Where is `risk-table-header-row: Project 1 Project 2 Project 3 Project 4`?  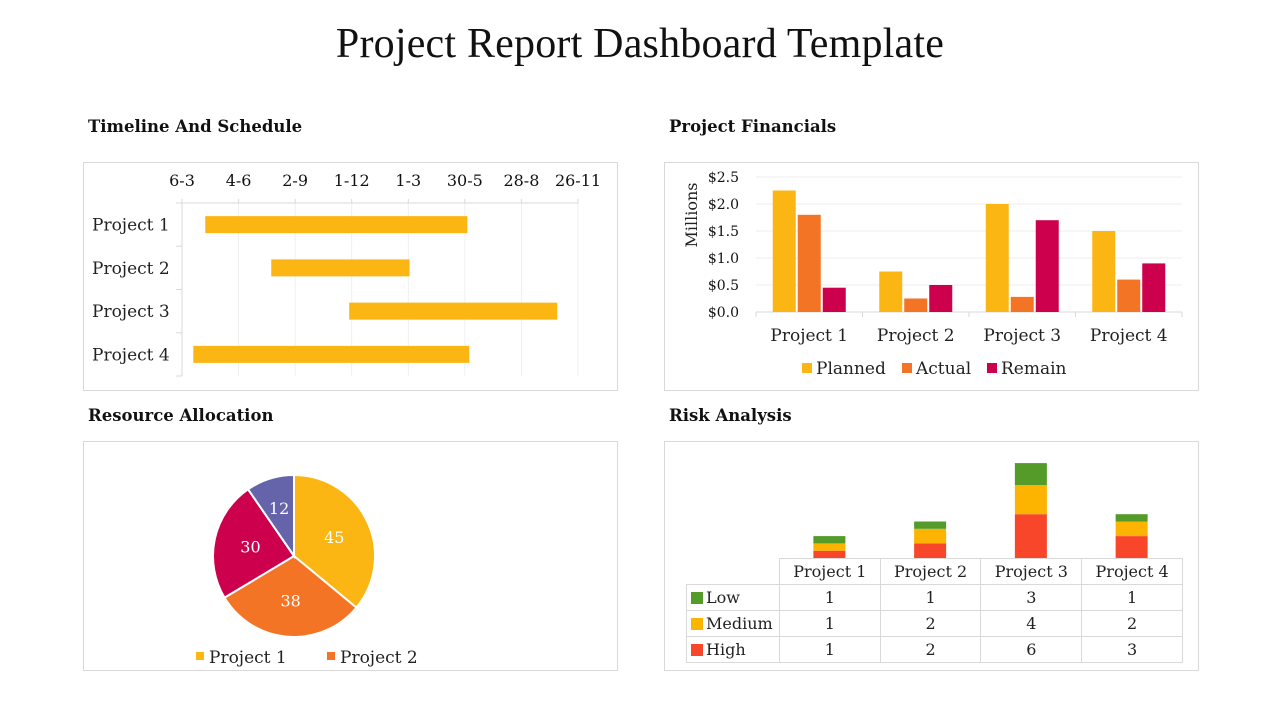
risk-table-header-row: Project 1 Project 2 Project 3 Project 4 is located at coordinates (934, 571).